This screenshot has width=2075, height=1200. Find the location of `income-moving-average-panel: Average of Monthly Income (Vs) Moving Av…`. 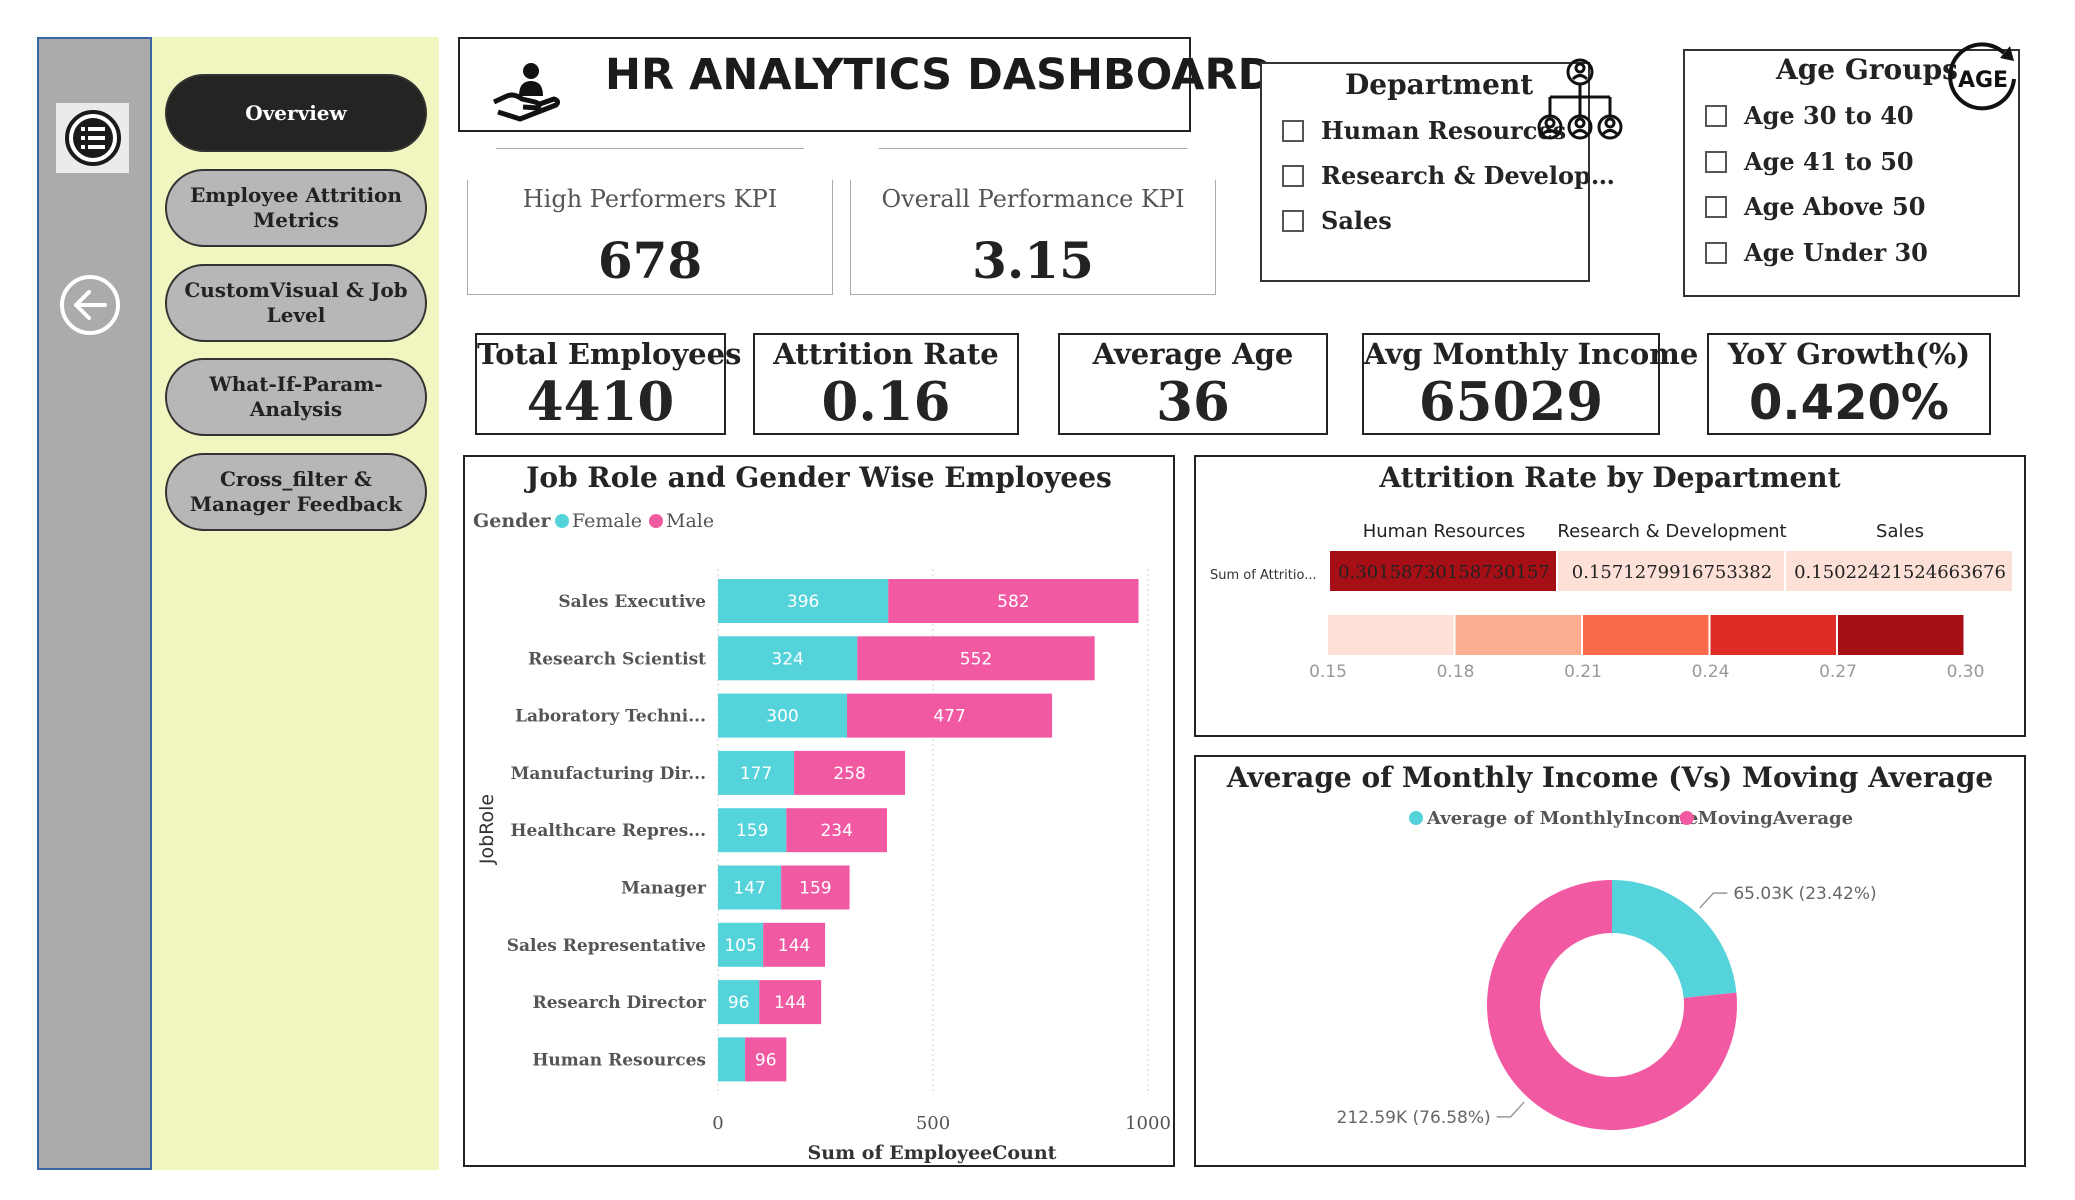

income-moving-average-panel: Average of Monthly Income (Vs) Moving Av… is located at coordinates (1610, 961).